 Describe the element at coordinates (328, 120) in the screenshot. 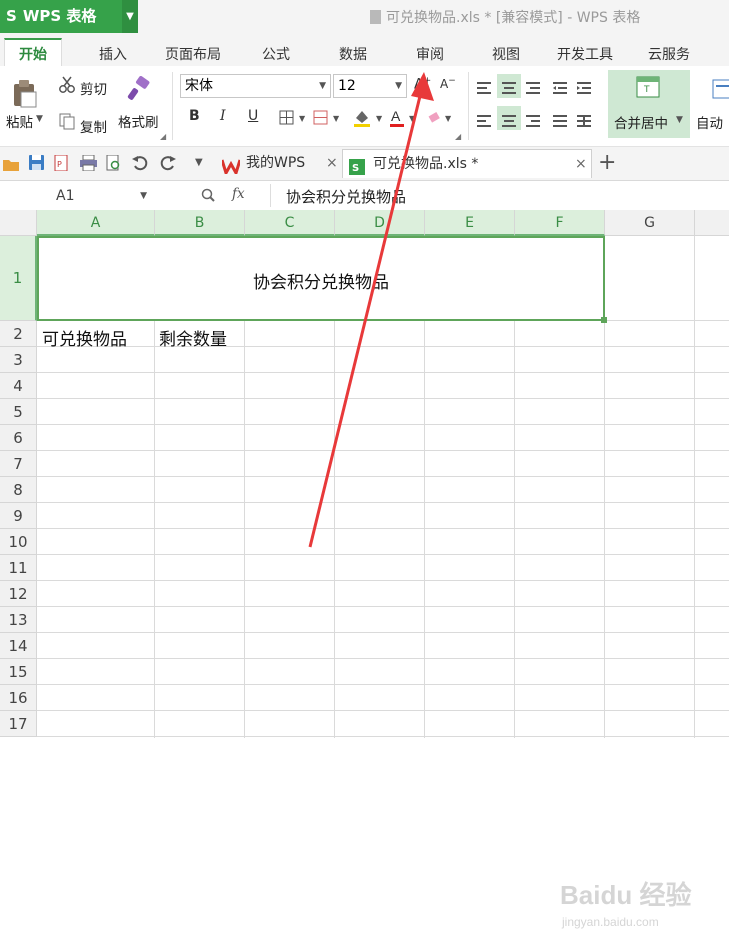

I see `fill-pattern-icon: ▼` at that location.